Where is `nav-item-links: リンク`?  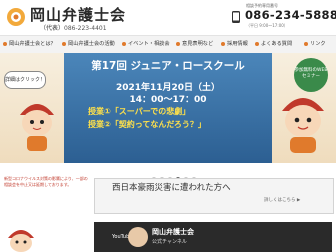
nav-item-links: リンク is located at coordinates (315, 44).